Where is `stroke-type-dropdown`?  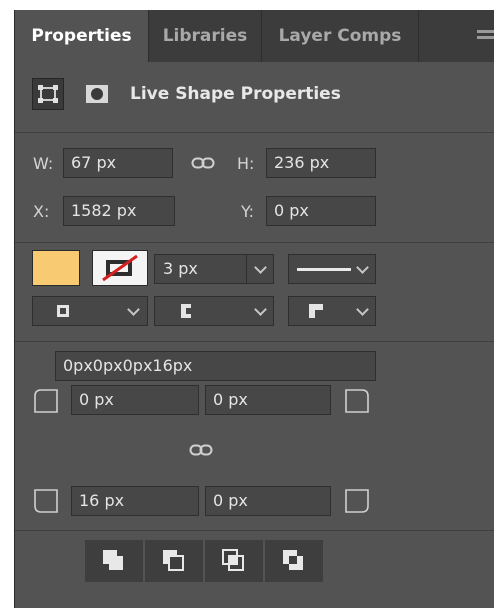
stroke-type-dropdown is located at coordinates (332, 269).